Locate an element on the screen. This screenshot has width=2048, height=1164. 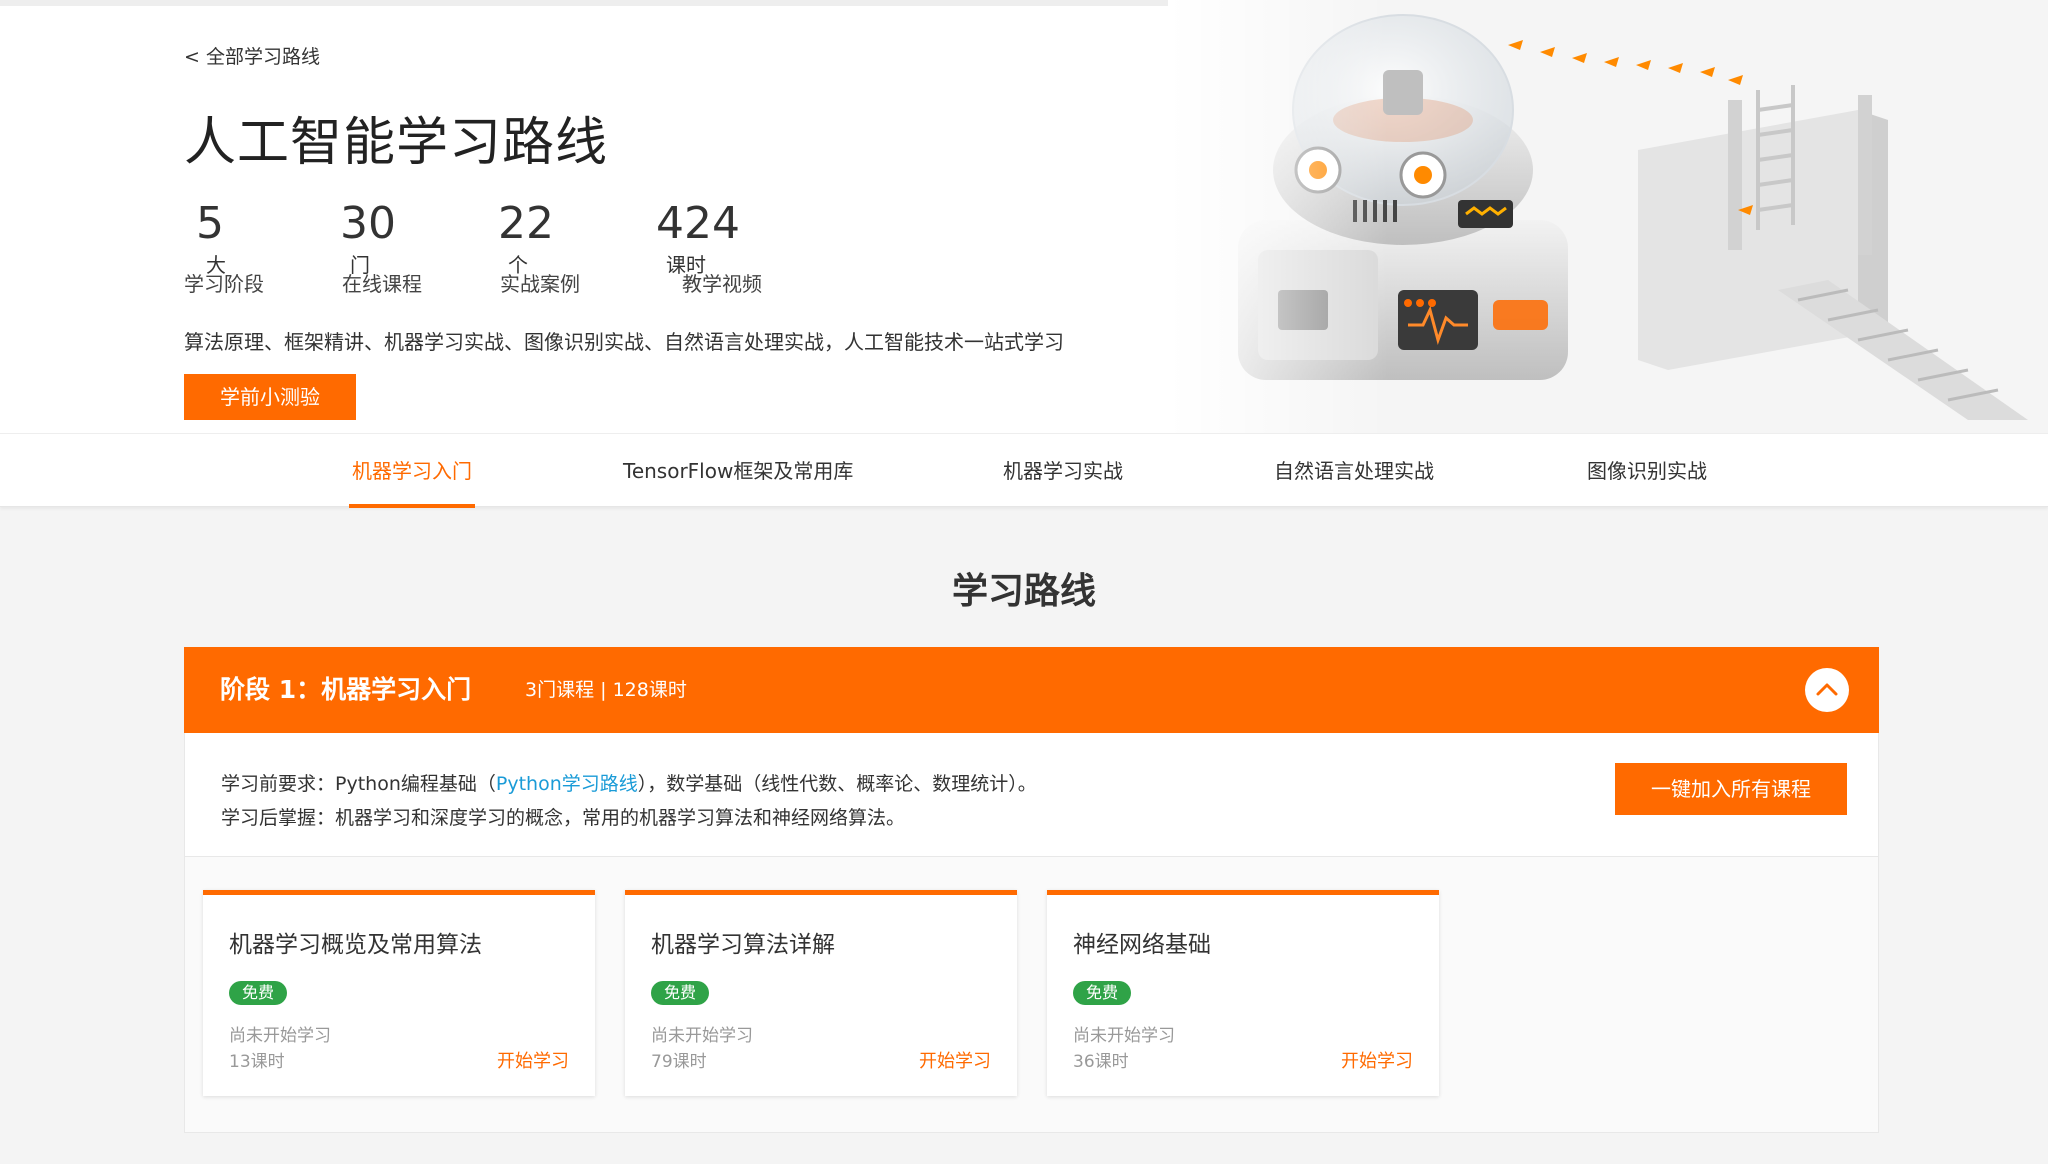
stage-meta: 3门课程 | 128课时 is located at coordinates (606, 690).